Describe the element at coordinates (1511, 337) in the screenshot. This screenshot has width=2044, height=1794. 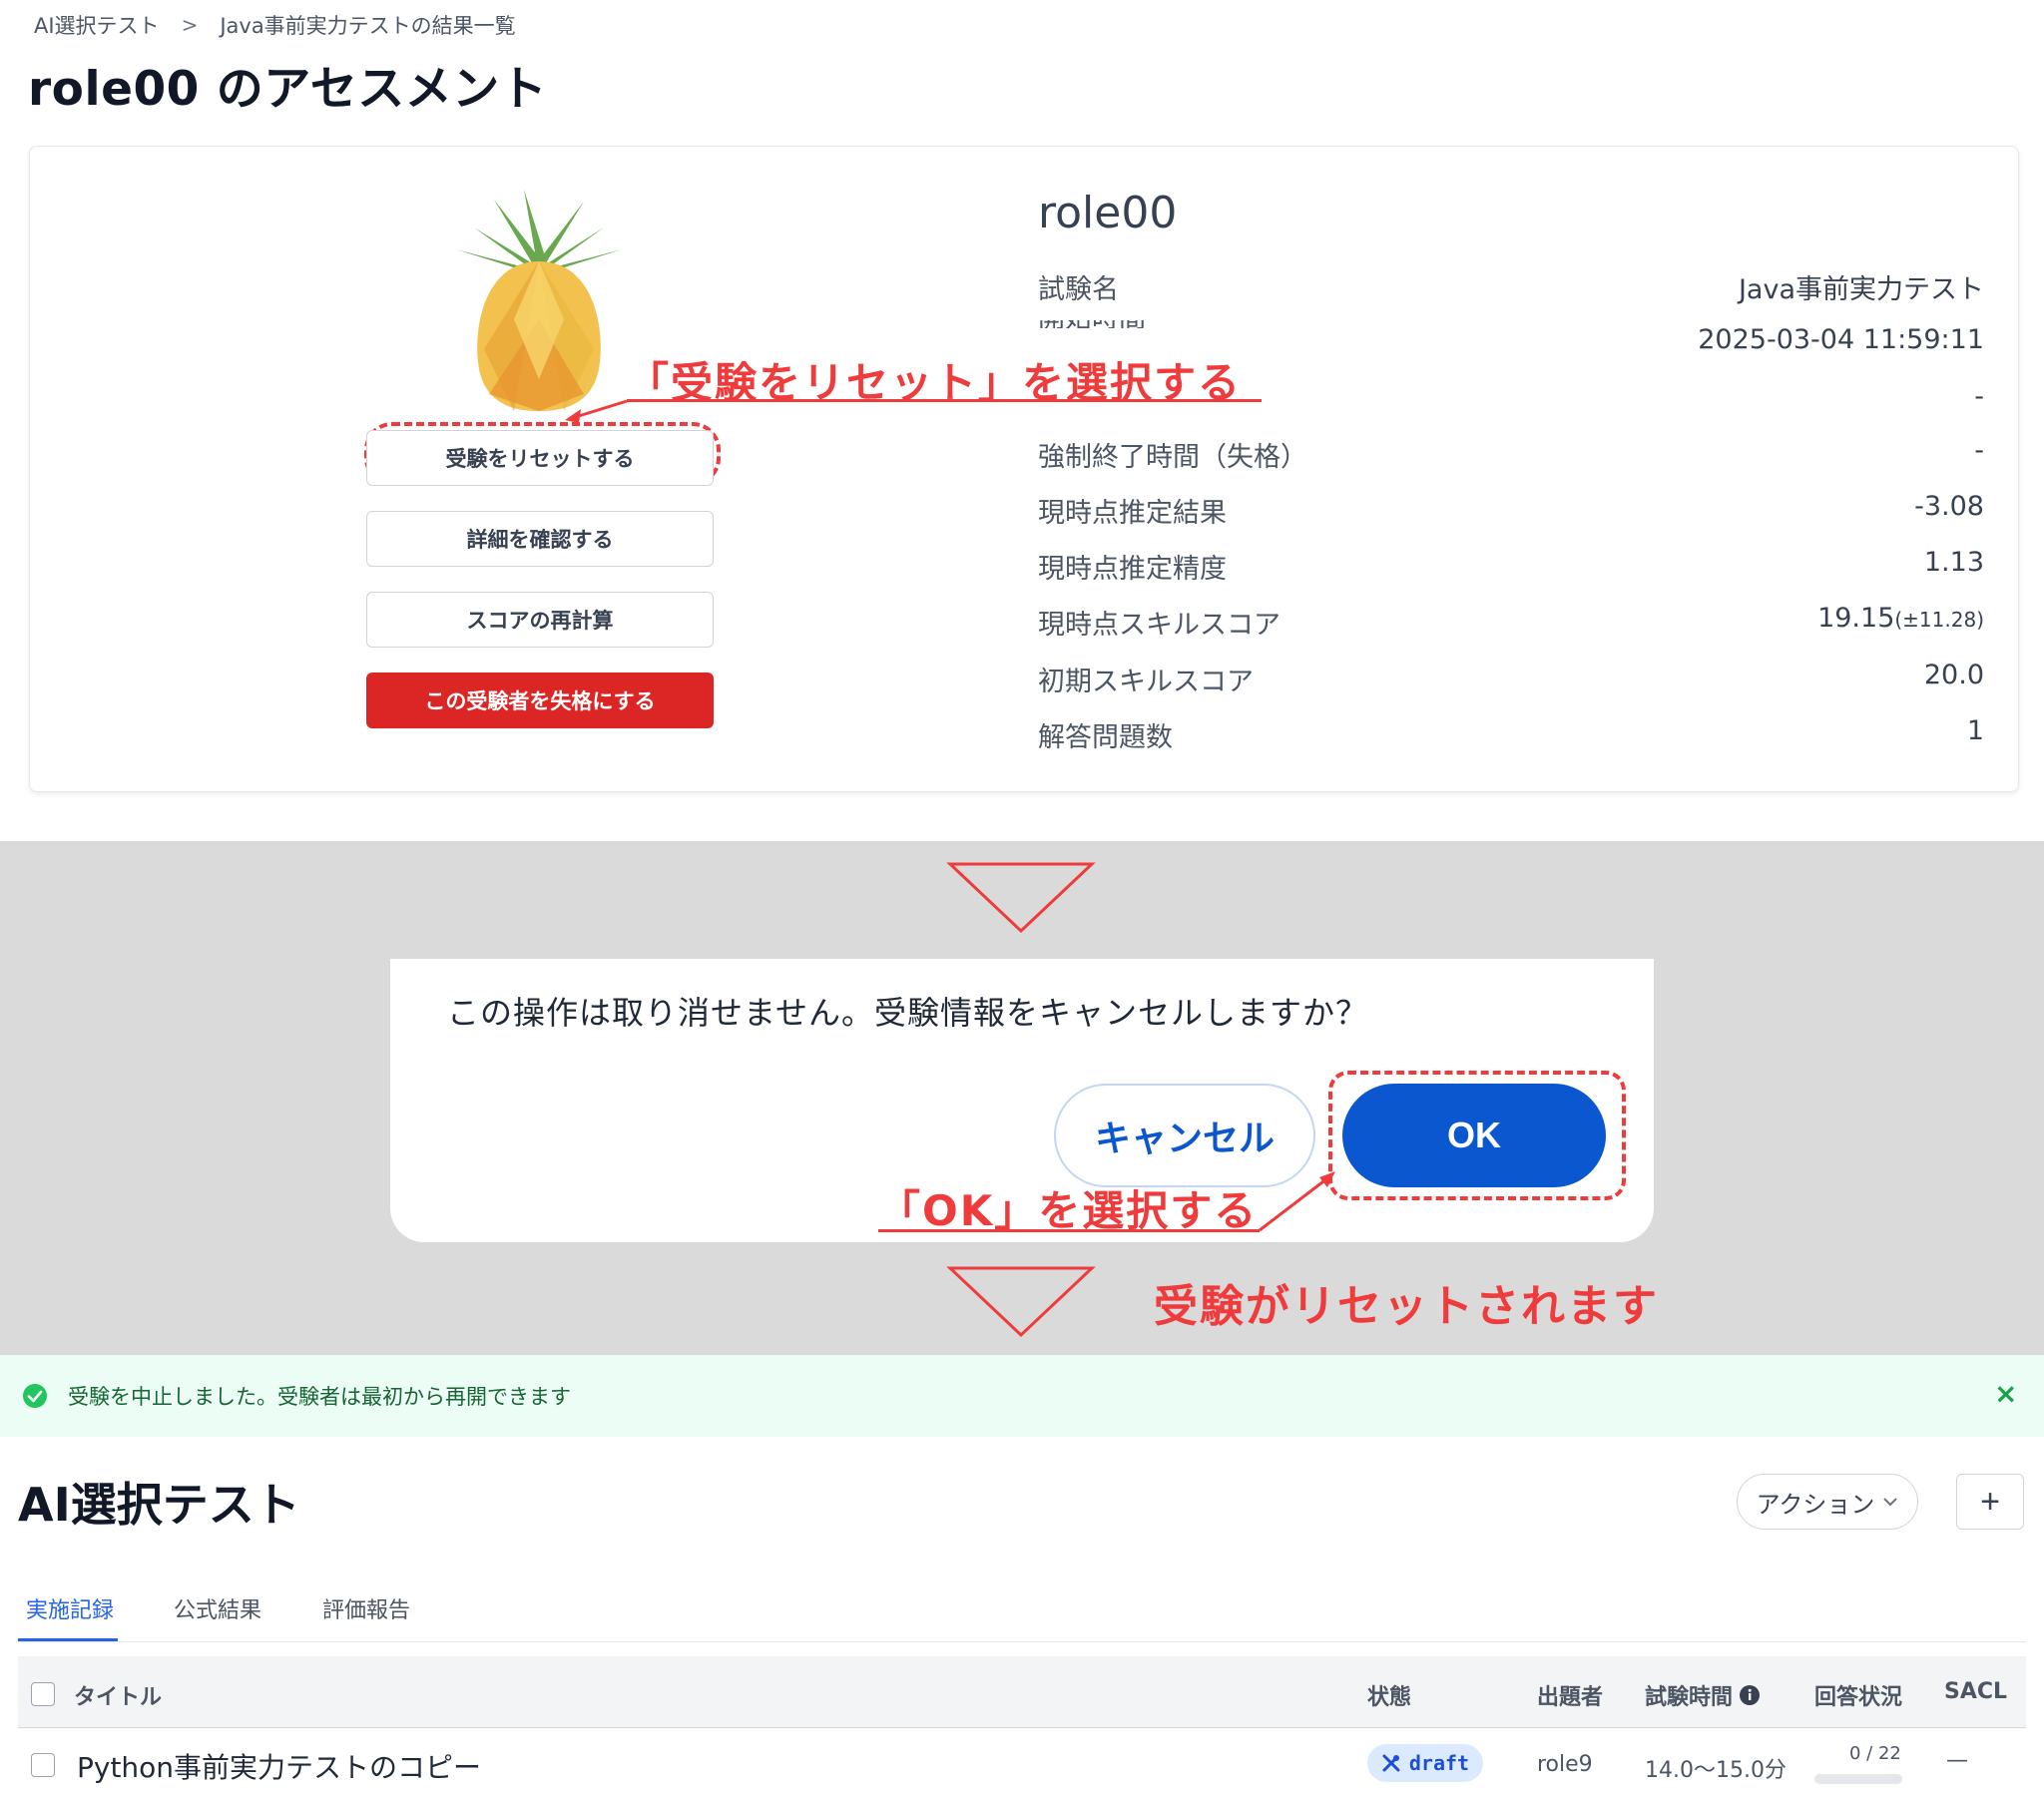
I see `info-row-start-time: 開始時間 2025-03-04 11:59:11` at that location.